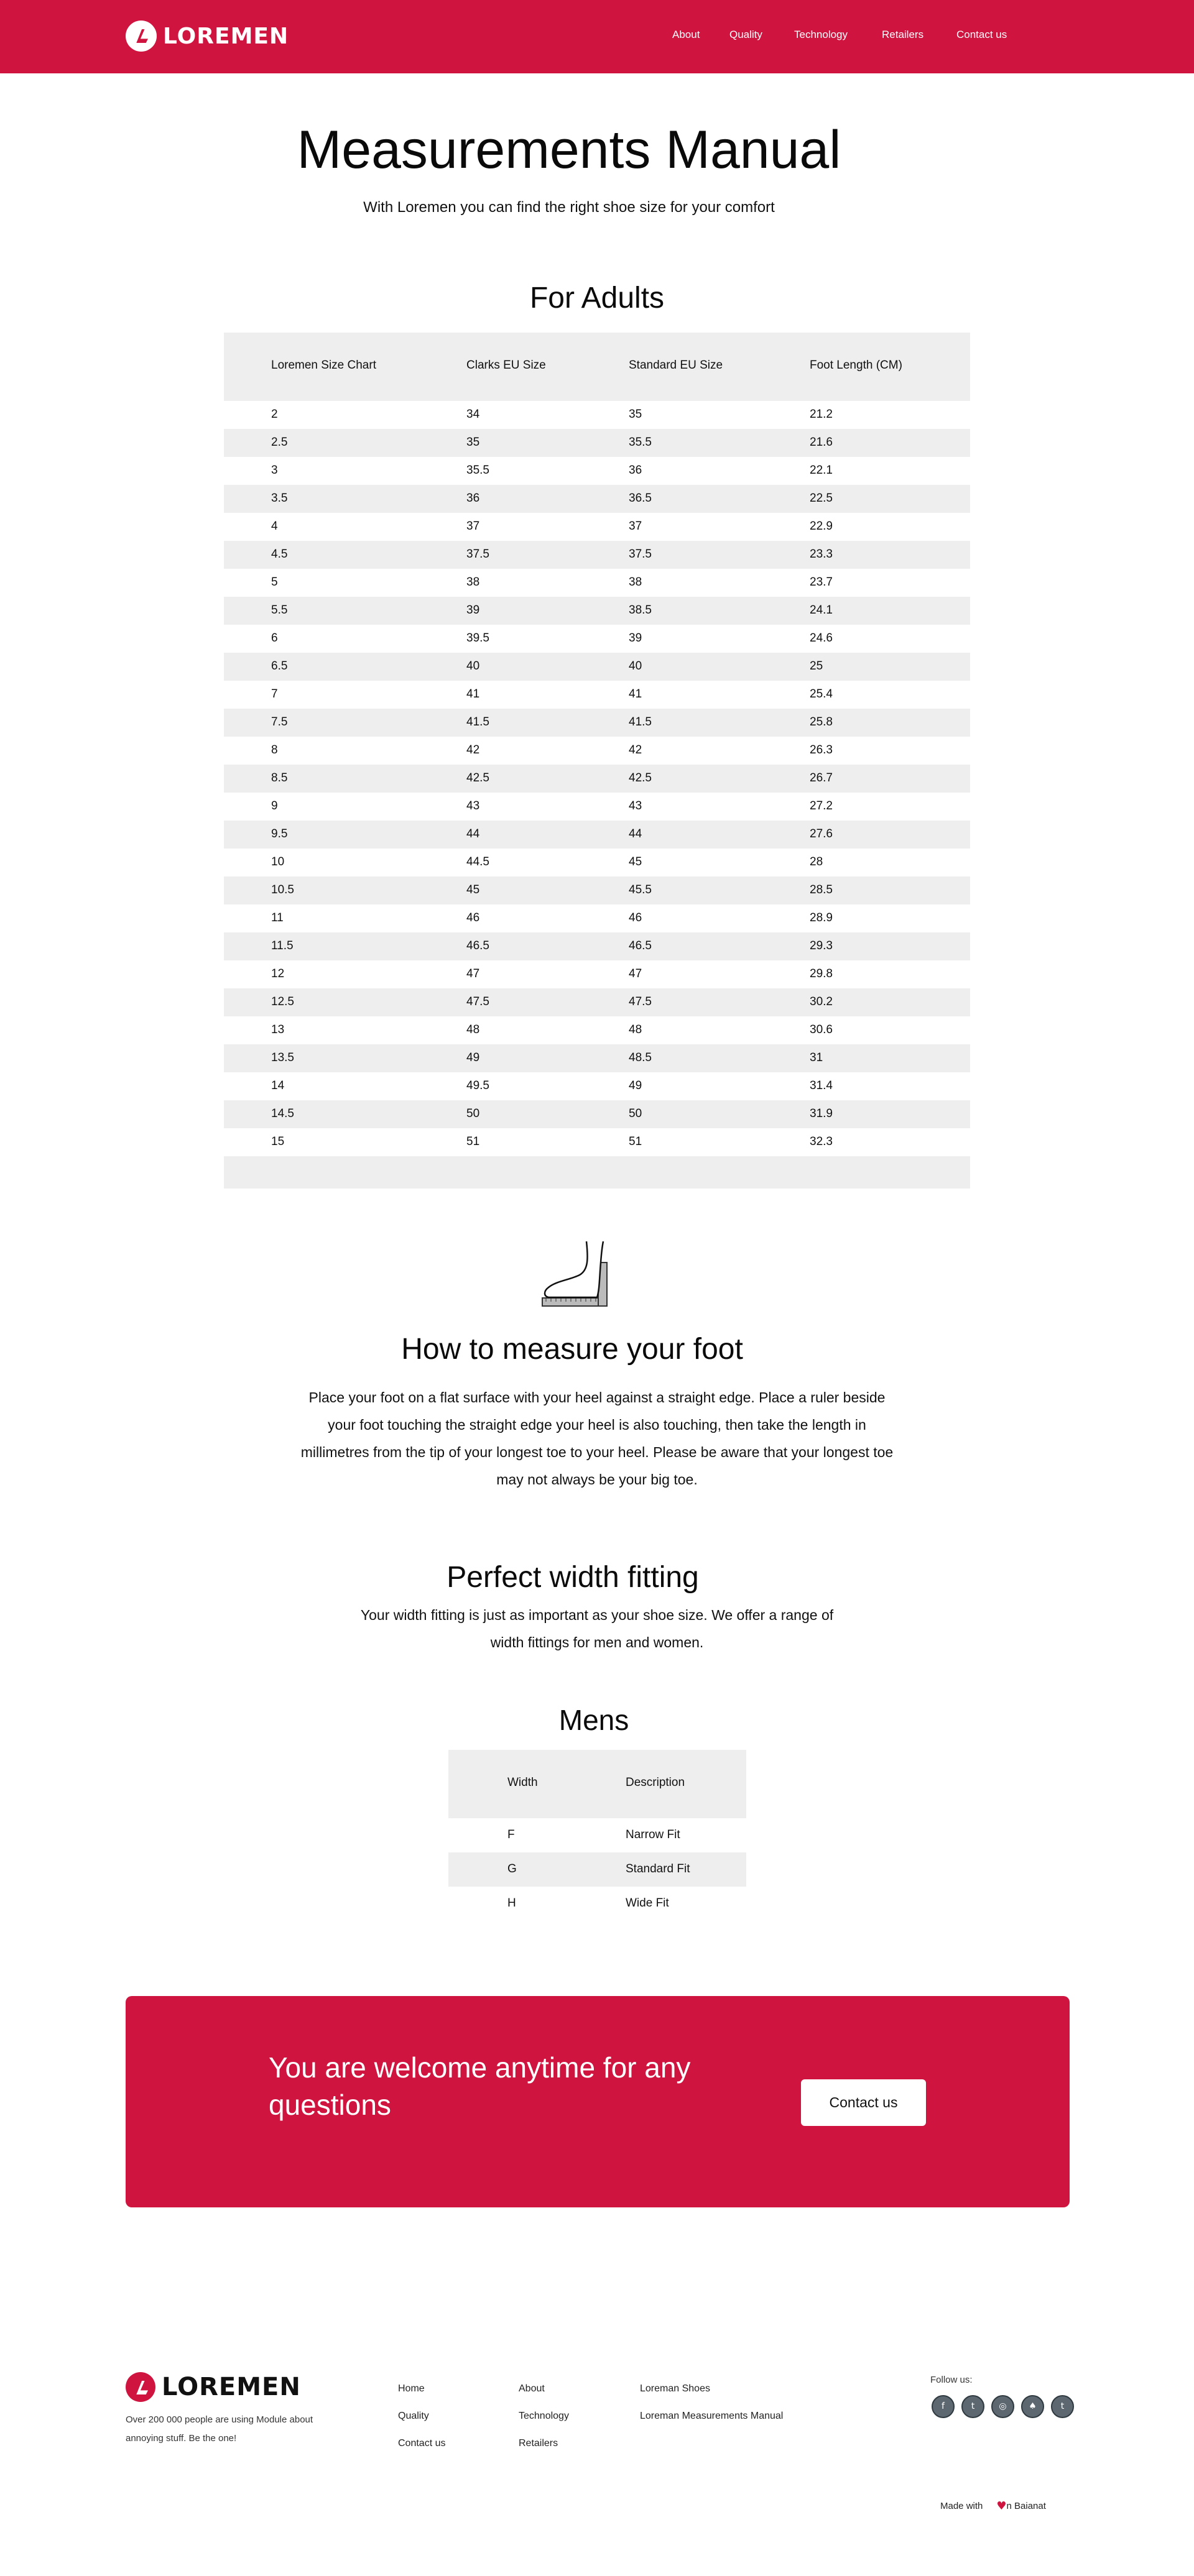 The width and height of the screenshot is (1194, 2576). What do you see at coordinates (745, 35) in the screenshot?
I see `nav-quality: Quality` at bounding box center [745, 35].